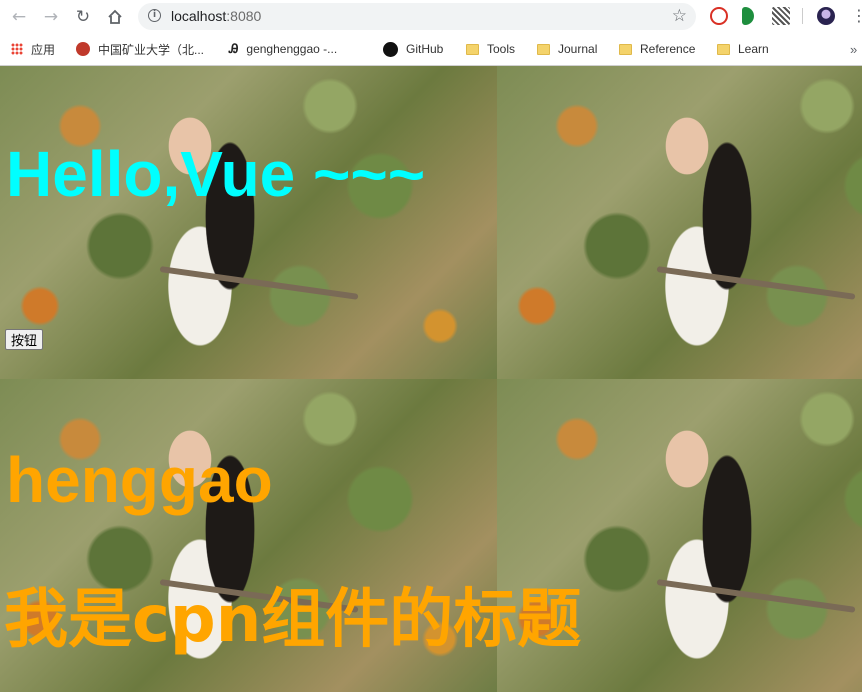 Image resolution: width=862 pixels, height=695 pixels. I want to click on bookmark-learn: Learn, so click(743, 49).